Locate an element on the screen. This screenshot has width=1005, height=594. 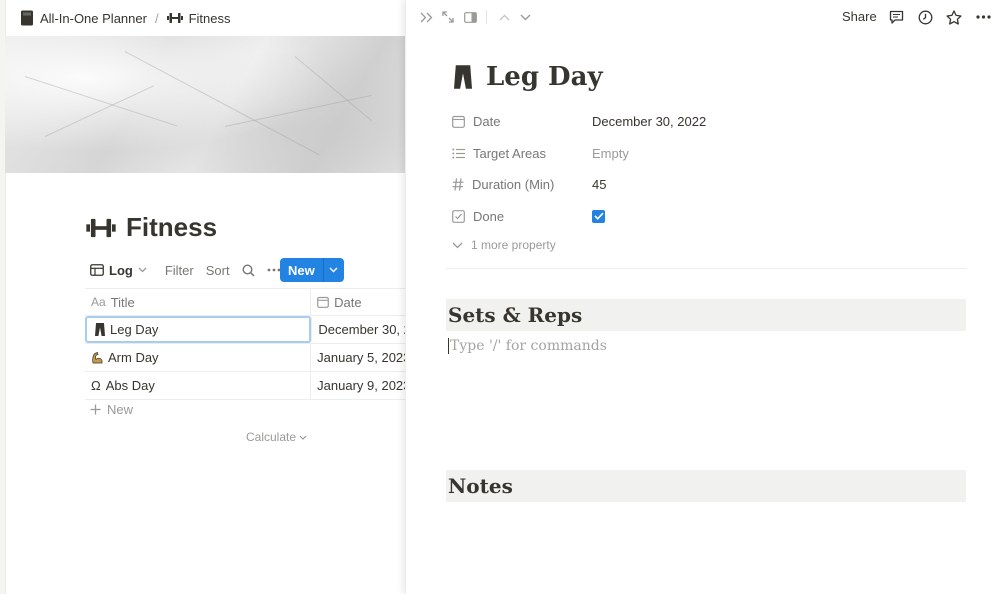
section-heading-notes: Notes is located at coordinates (706, 486).